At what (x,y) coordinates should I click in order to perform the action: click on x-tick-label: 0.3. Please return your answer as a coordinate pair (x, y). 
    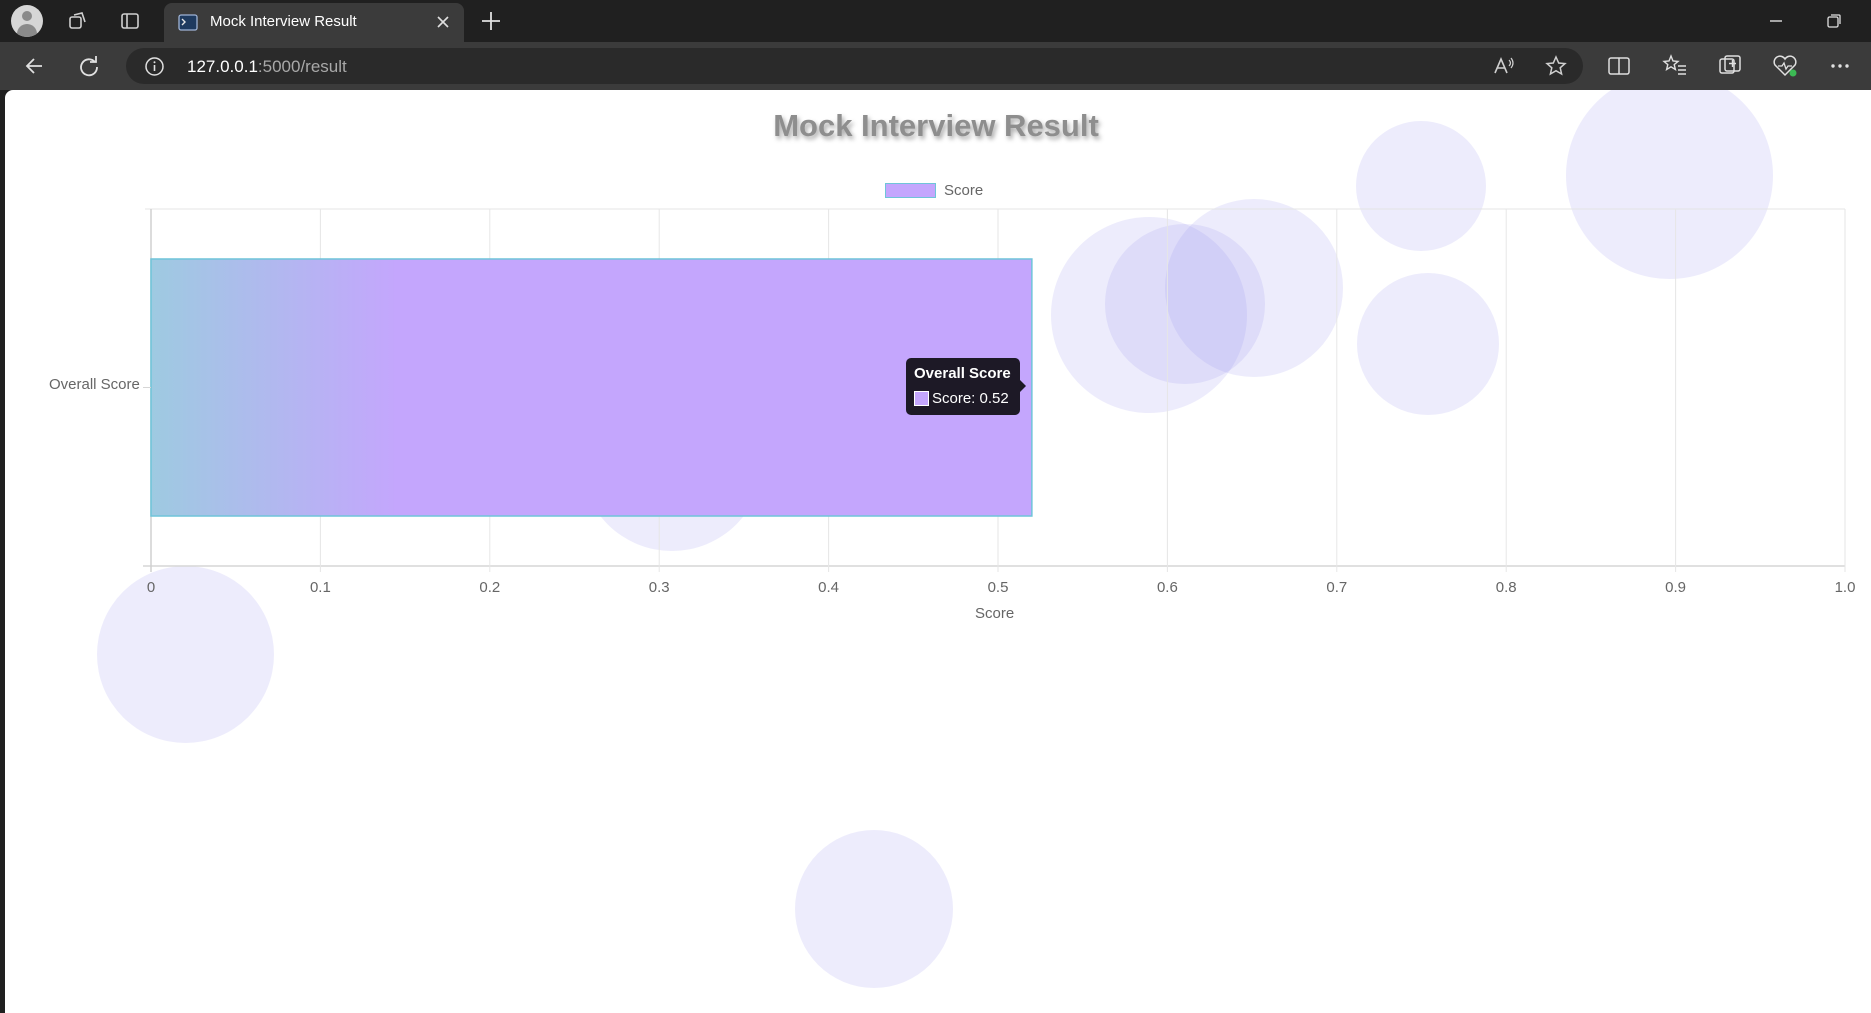
    Looking at the image, I should click on (659, 587).